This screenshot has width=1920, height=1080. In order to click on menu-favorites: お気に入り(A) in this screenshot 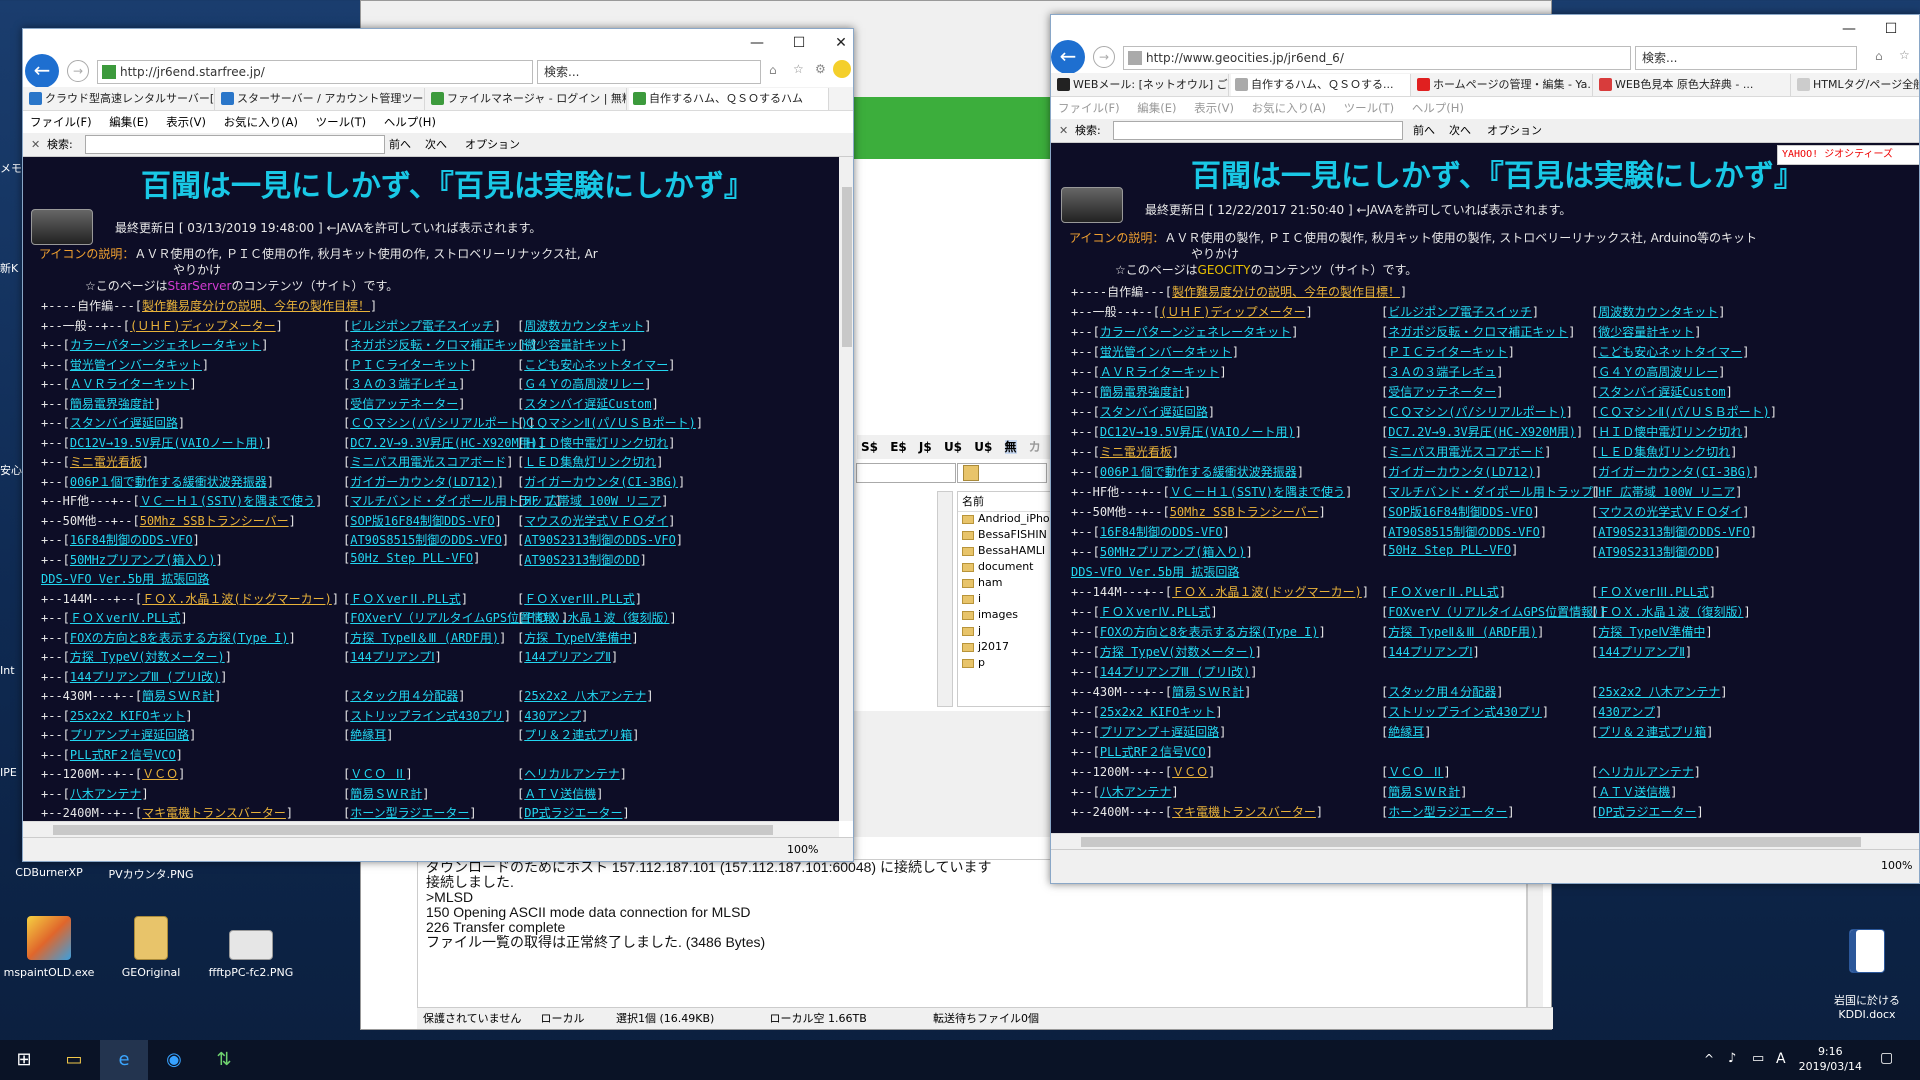, I will do `click(261, 122)`.